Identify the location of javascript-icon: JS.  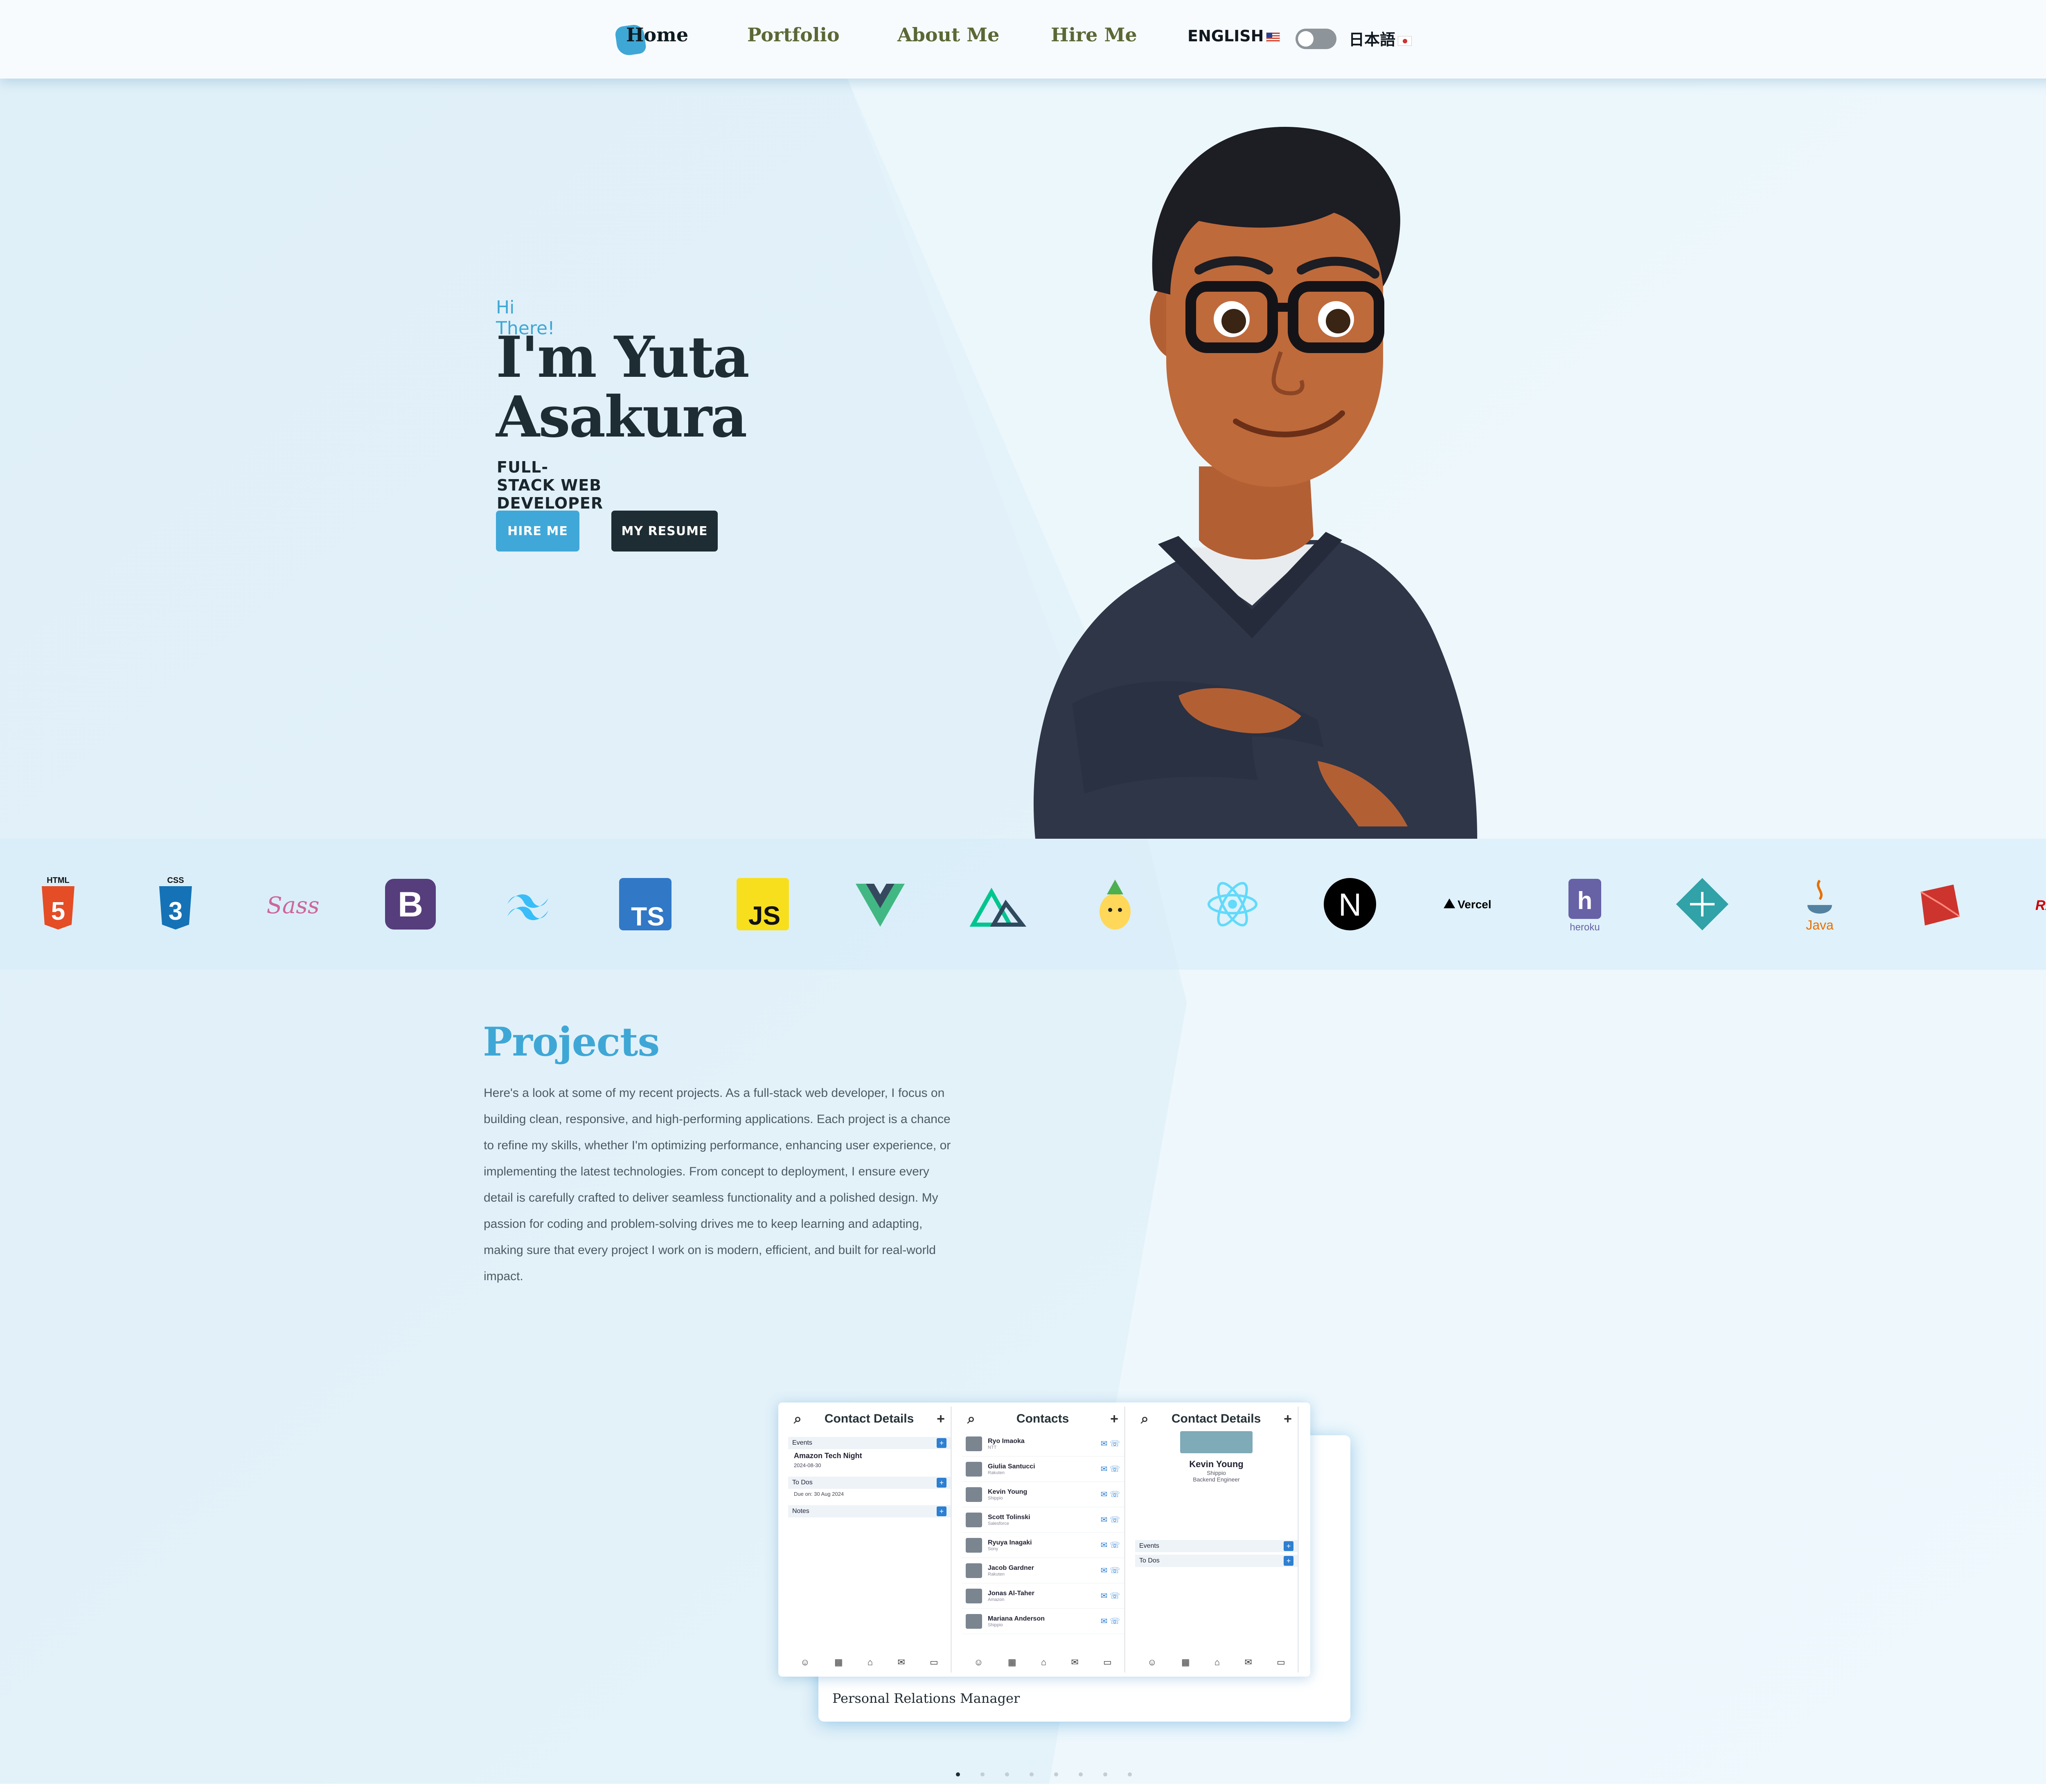
(762, 904).